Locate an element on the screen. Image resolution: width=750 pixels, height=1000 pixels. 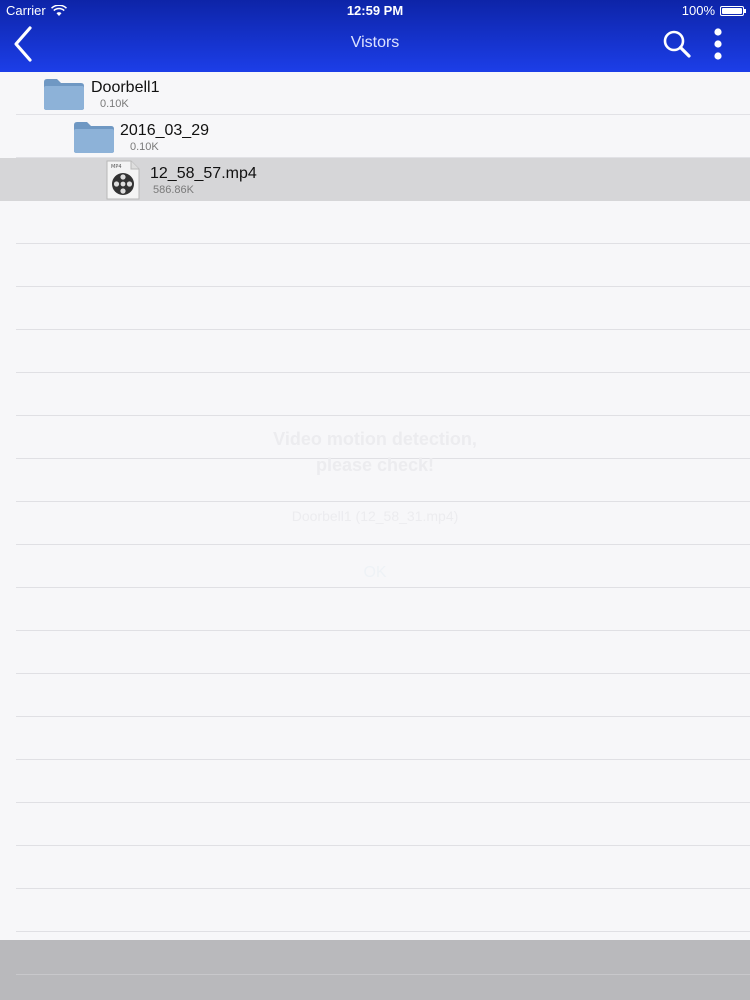
battery-icon is located at coordinates (733, 10).